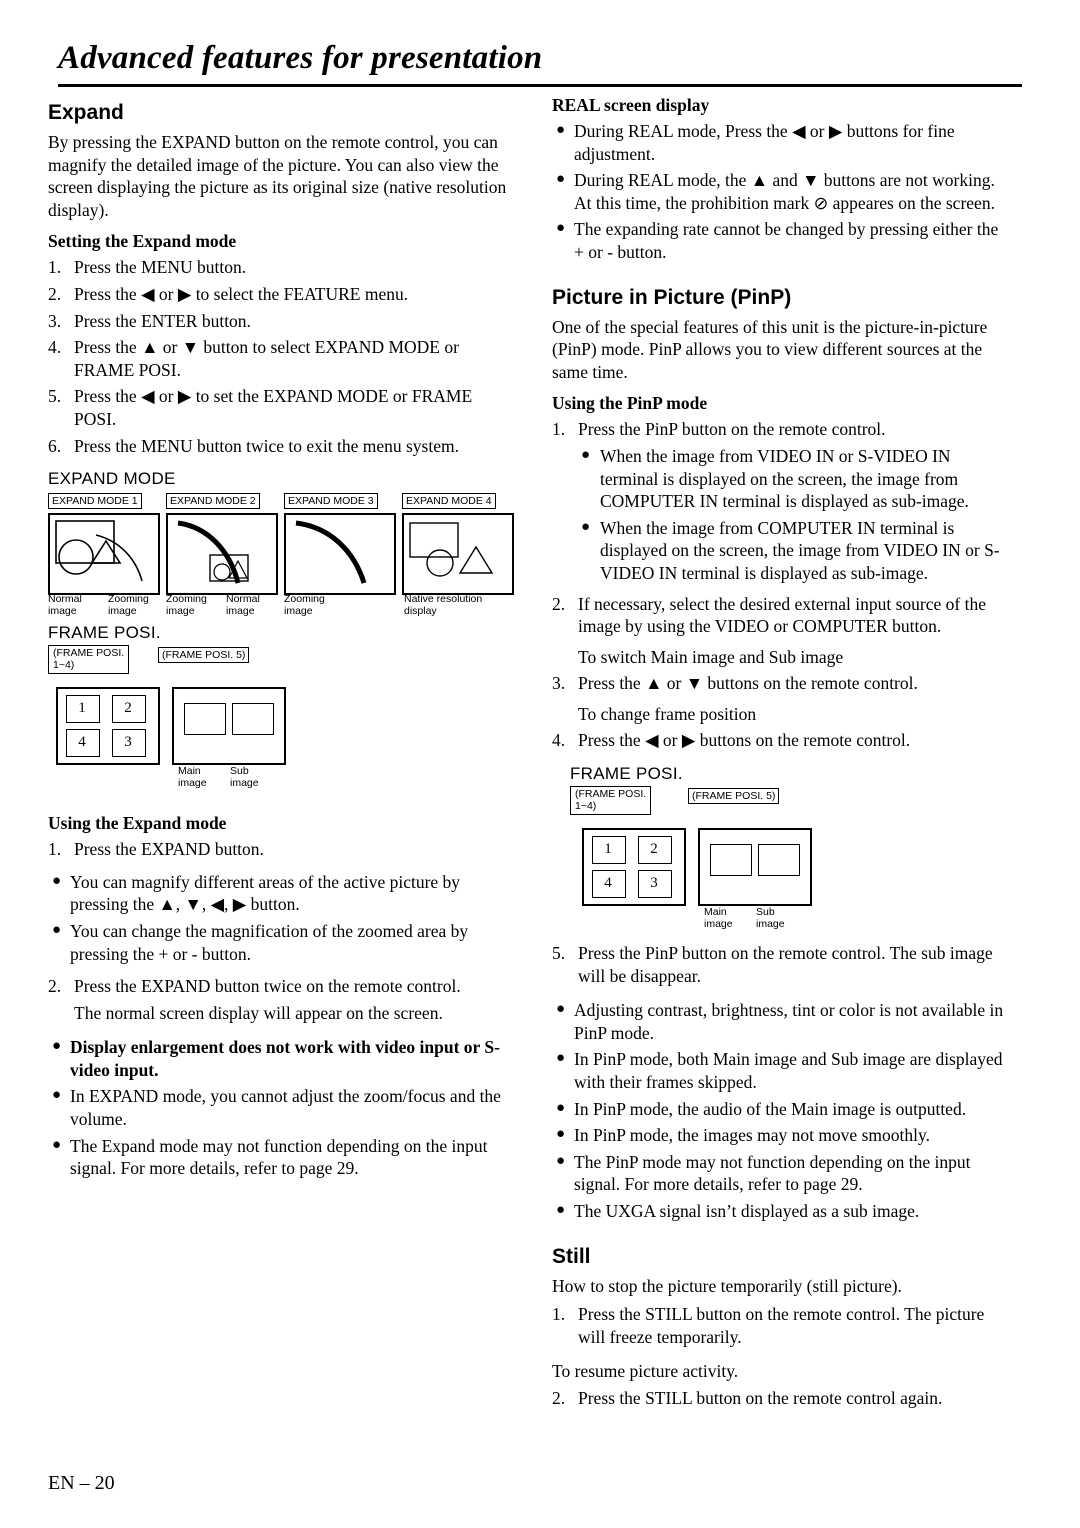 This screenshot has height=1528, width=1080. I want to click on frame-posi-1-4-label: (FRAME POSI. 1~4), so click(89, 660).